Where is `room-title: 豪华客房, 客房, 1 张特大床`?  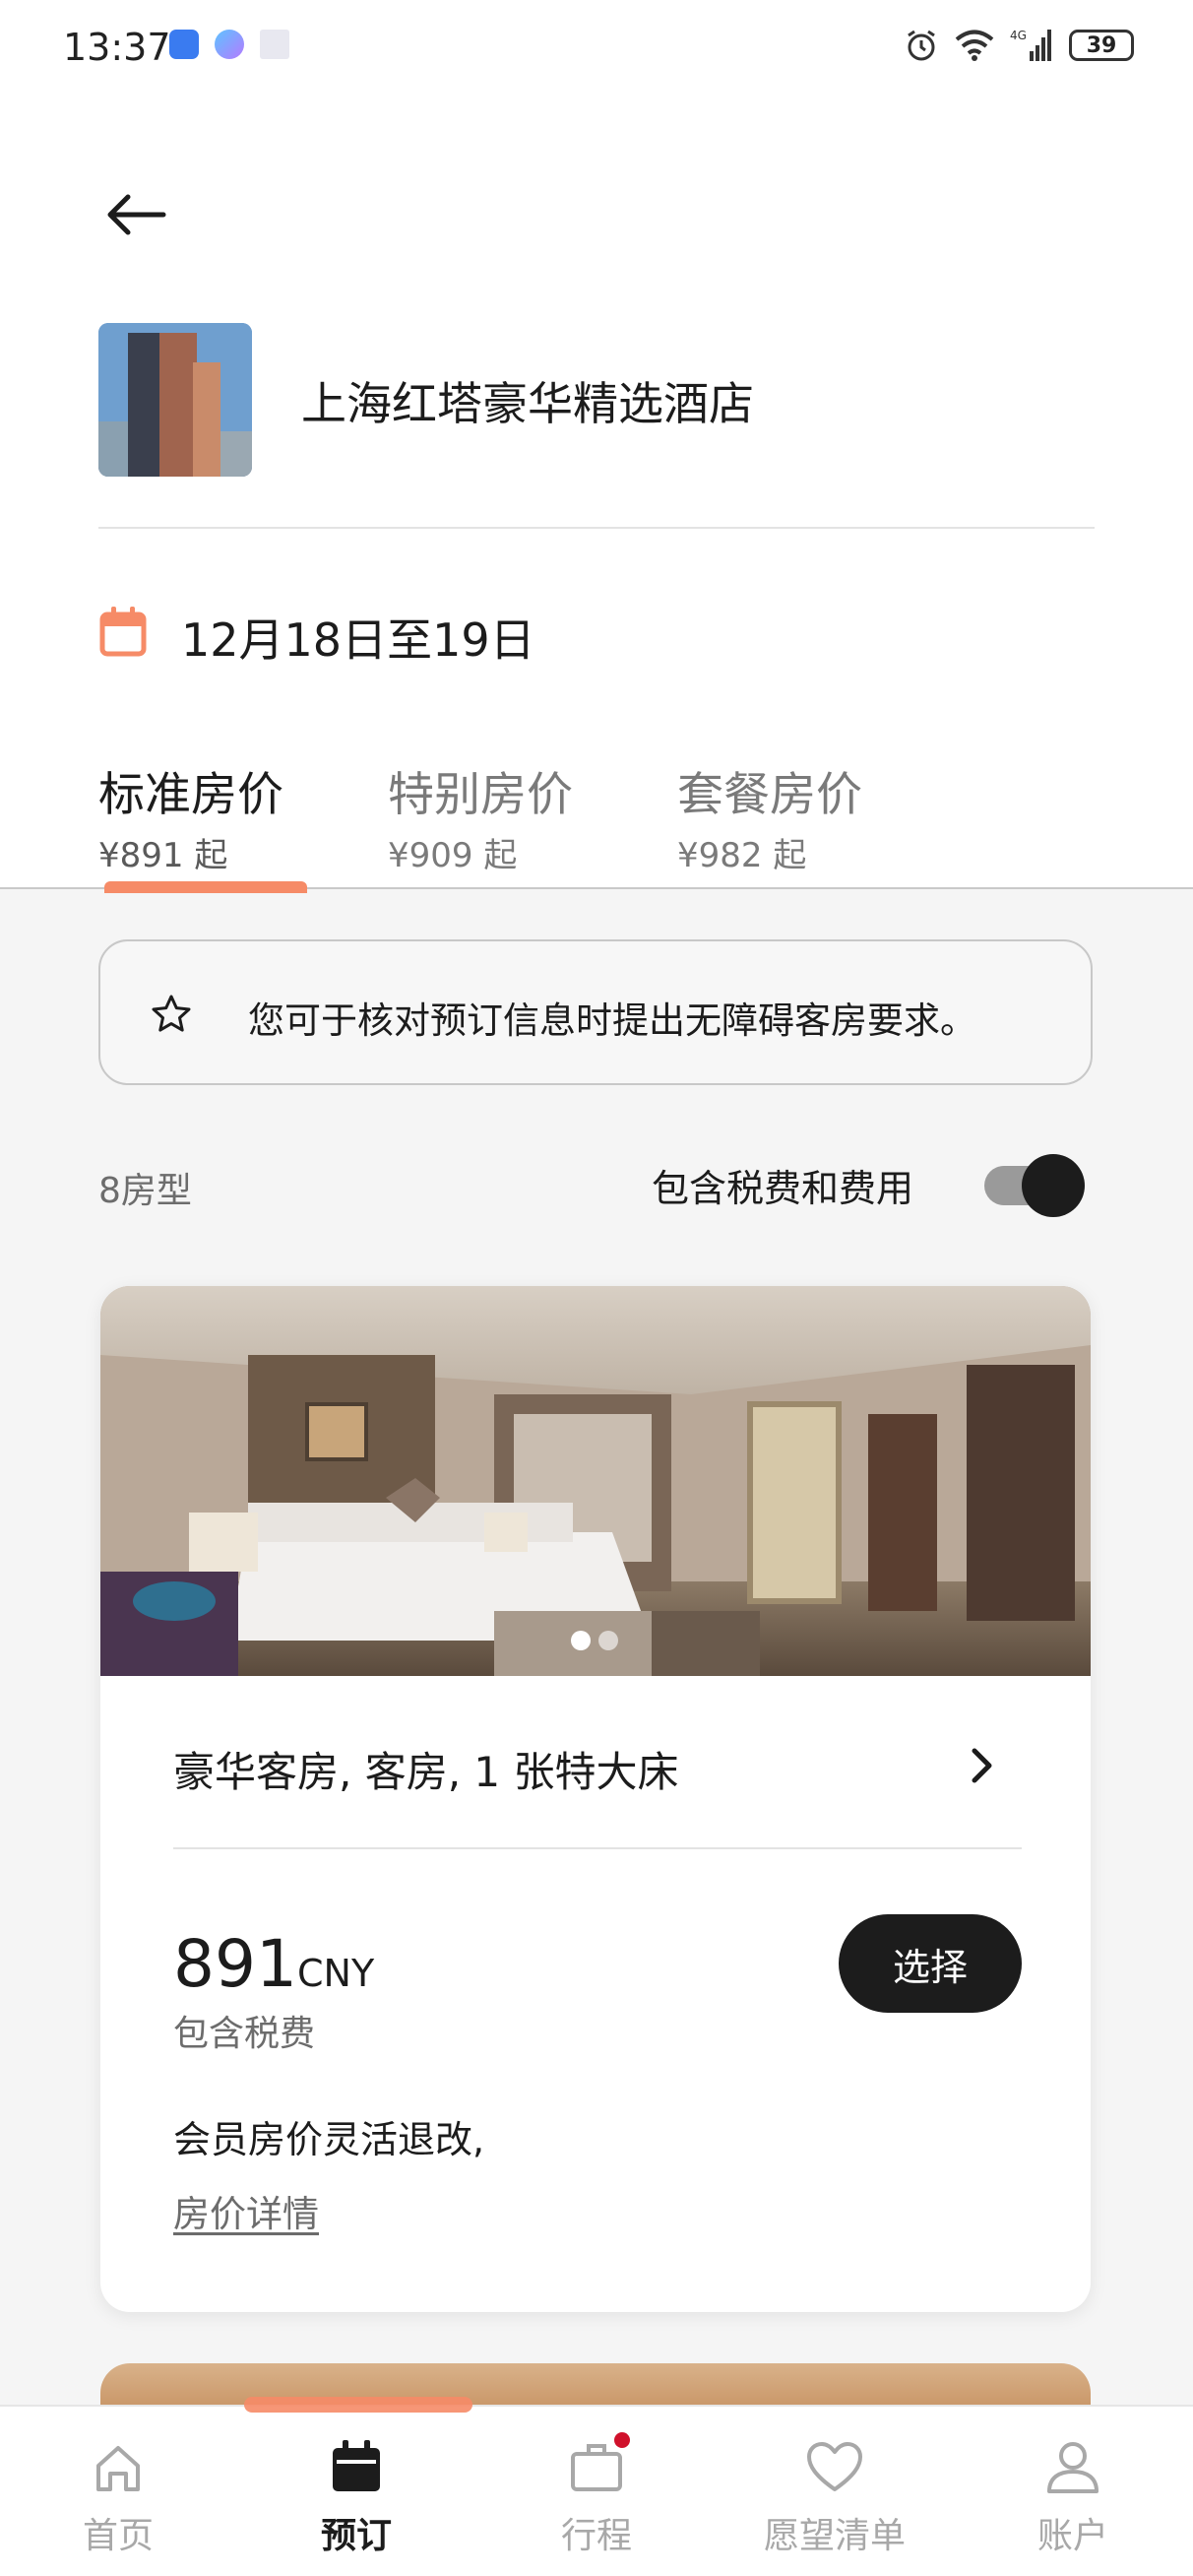 room-title: 豪华客房, 客房, 1 张特大床 is located at coordinates (425, 1769).